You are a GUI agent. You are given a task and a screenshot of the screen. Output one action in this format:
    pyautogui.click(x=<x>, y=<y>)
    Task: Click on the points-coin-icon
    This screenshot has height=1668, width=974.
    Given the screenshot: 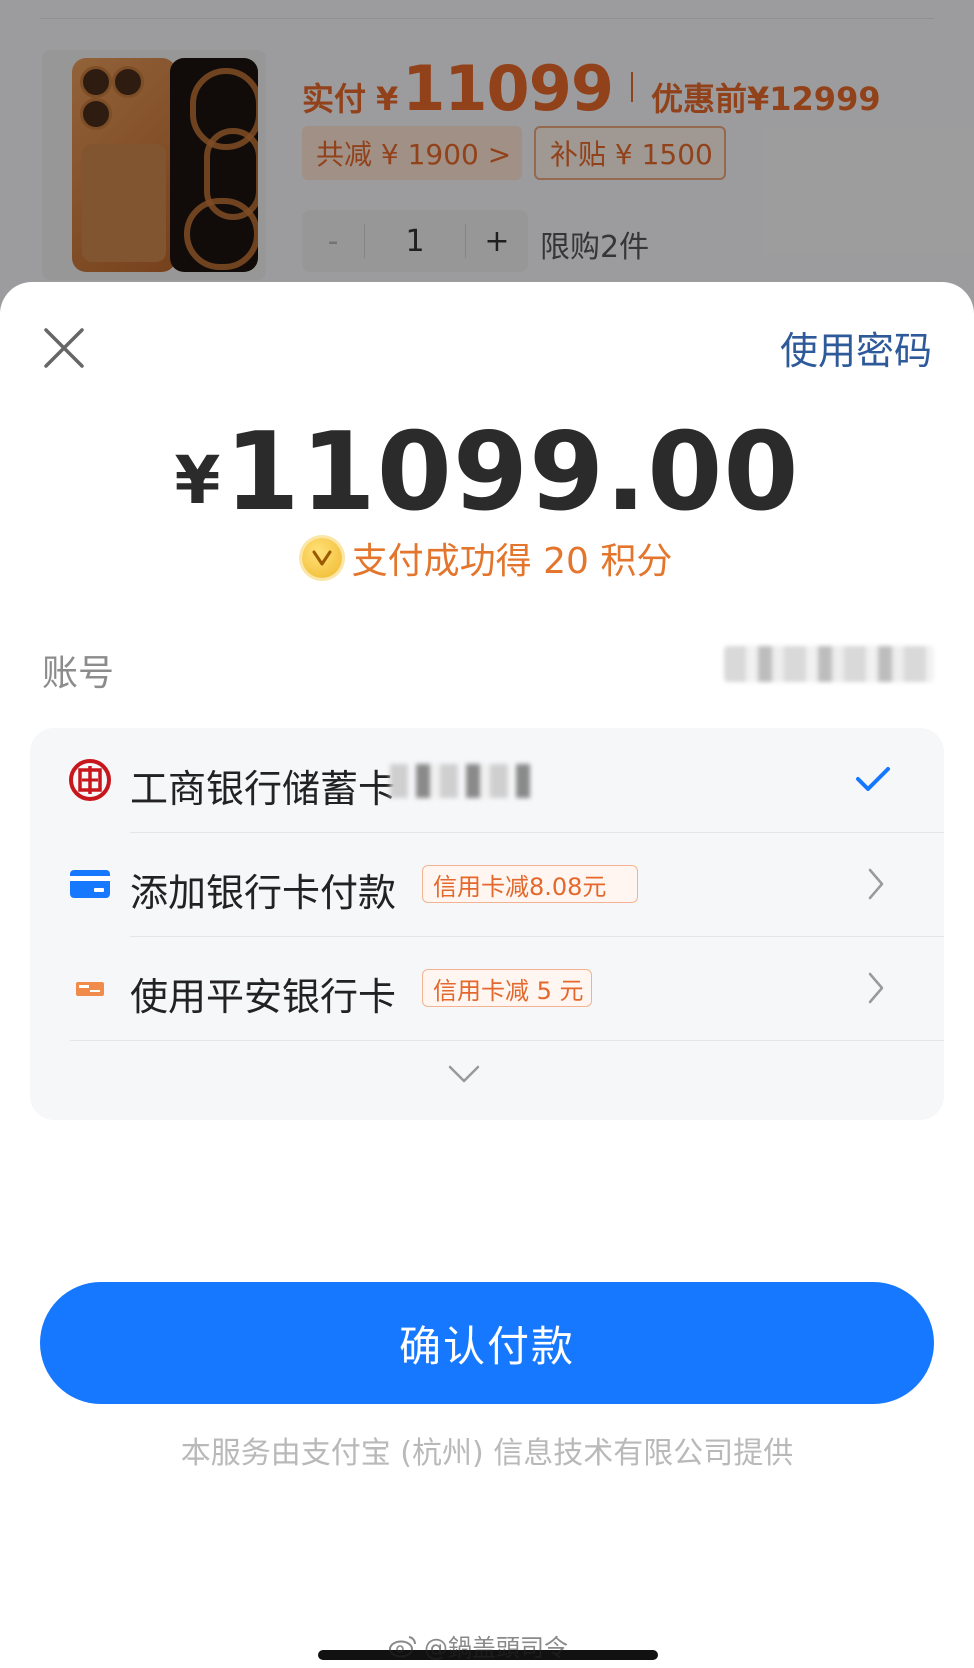 What is the action you would take?
    pyautogui.click(x=321, y=558)
    